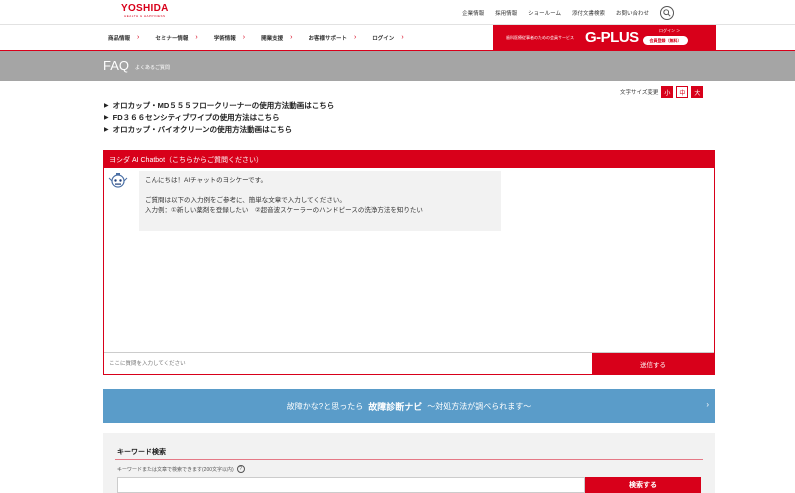 This screenshot has width=795, height=493. I want to click on banner-text-lead: 故障かな?と思ったら, so click(325, 406).